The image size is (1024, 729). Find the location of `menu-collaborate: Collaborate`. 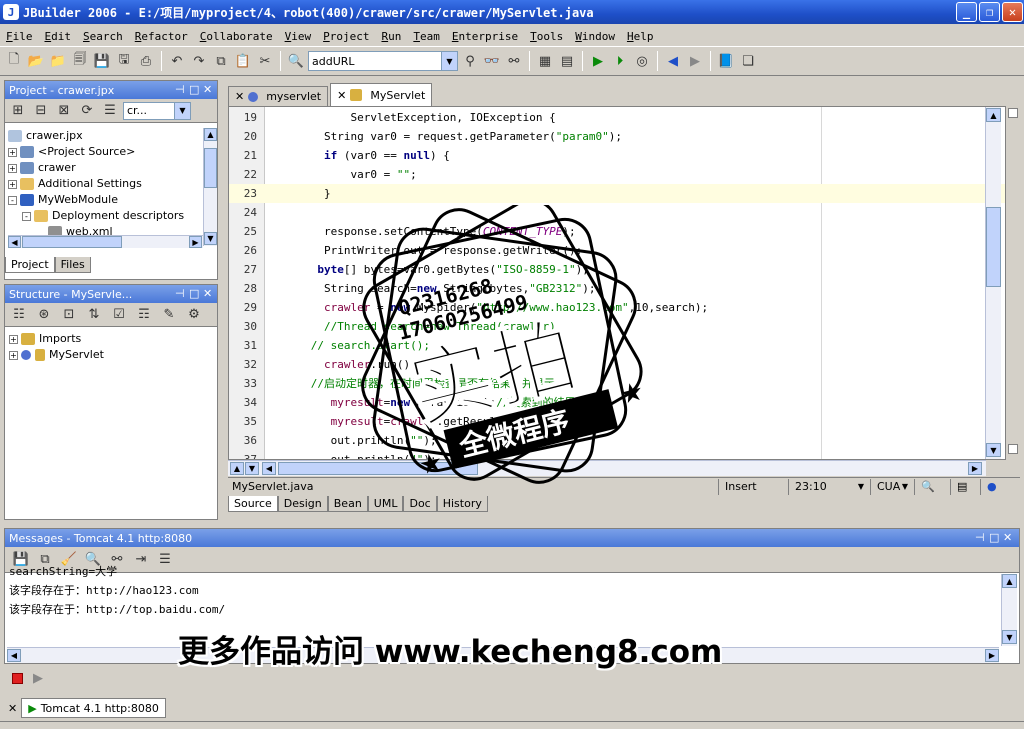

menu-collaborate: Collaborate is located at coordinates (236, 36).